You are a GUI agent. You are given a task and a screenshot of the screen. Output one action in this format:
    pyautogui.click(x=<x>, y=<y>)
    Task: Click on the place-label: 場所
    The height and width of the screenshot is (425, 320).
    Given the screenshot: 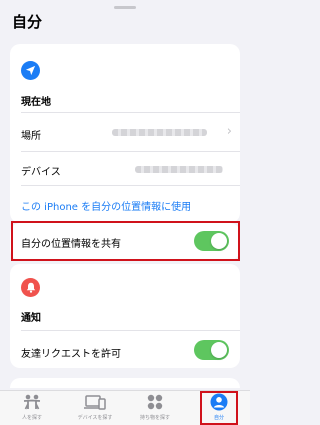 What is the action you would take?
    pyautogui.click(x=31, y=136)
    